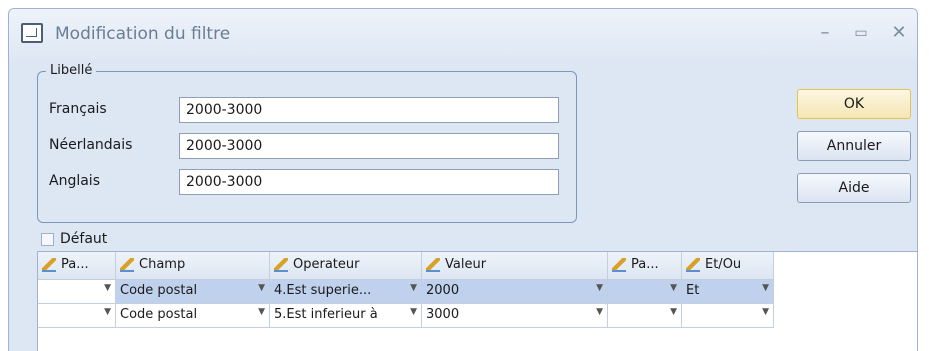 This screenshot has width=929, height=351. Describe the element at coordinates (825, 33) in the screenshot. I see `minimize-button: –` at that location.